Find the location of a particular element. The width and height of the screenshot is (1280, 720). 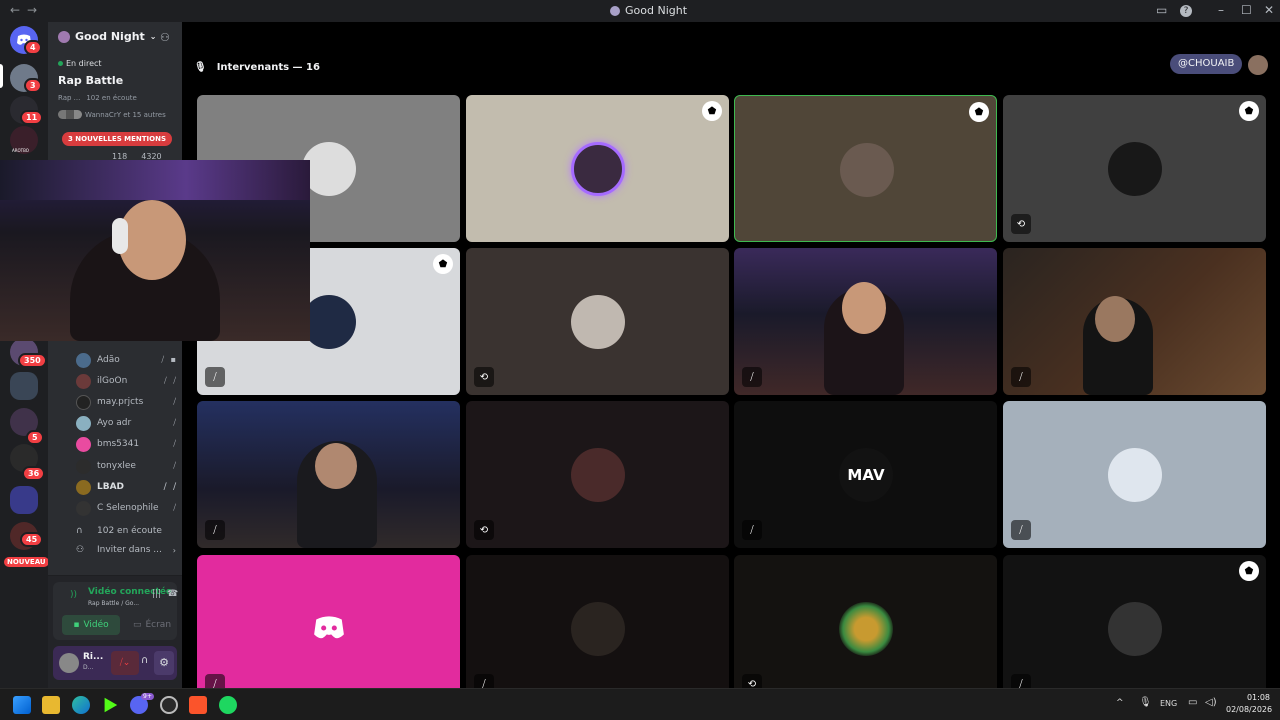

spotify-icon is located at coordinates (228, 705).